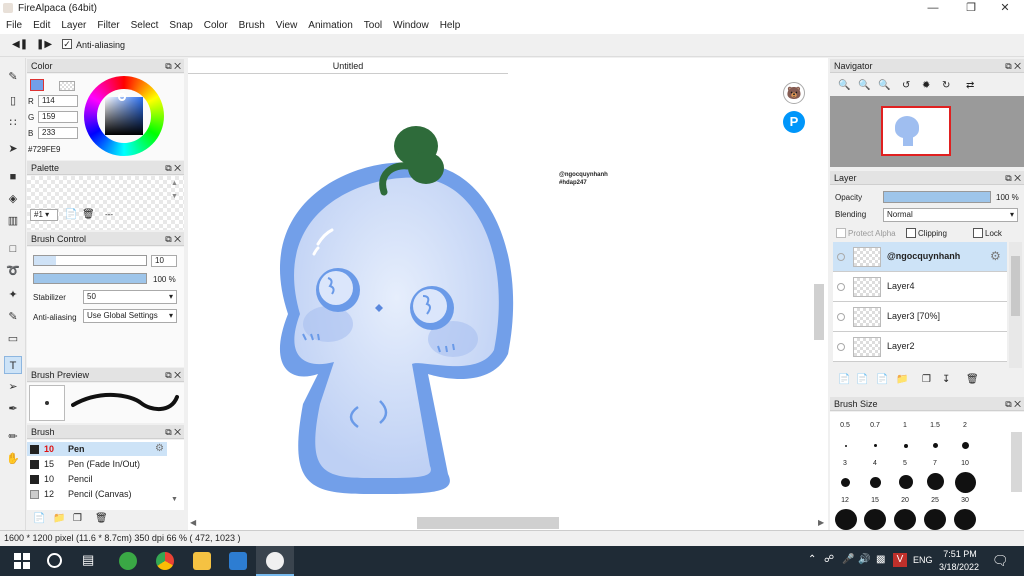  What do you see at coordinates (13, 409) in the screenshot?
I see `divide-tool-icon: ✒` at bounding box center [13, 409].